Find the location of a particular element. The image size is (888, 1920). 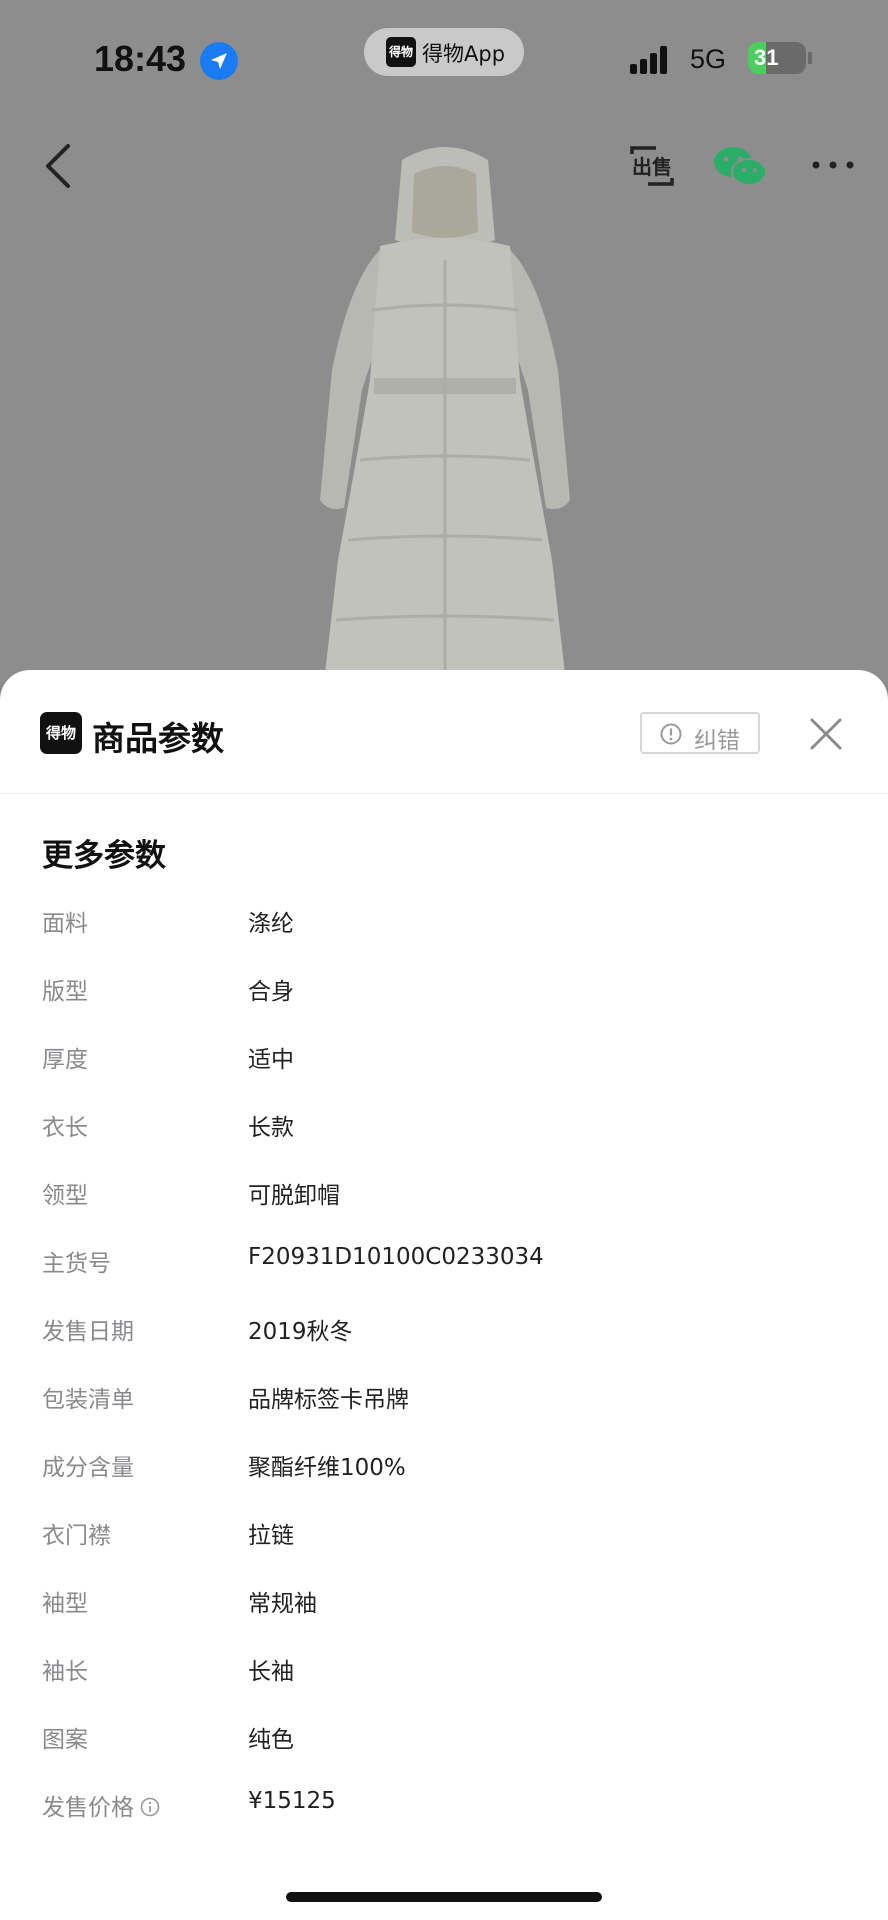

param-value: 合身 is located at coordinates (271, 992).